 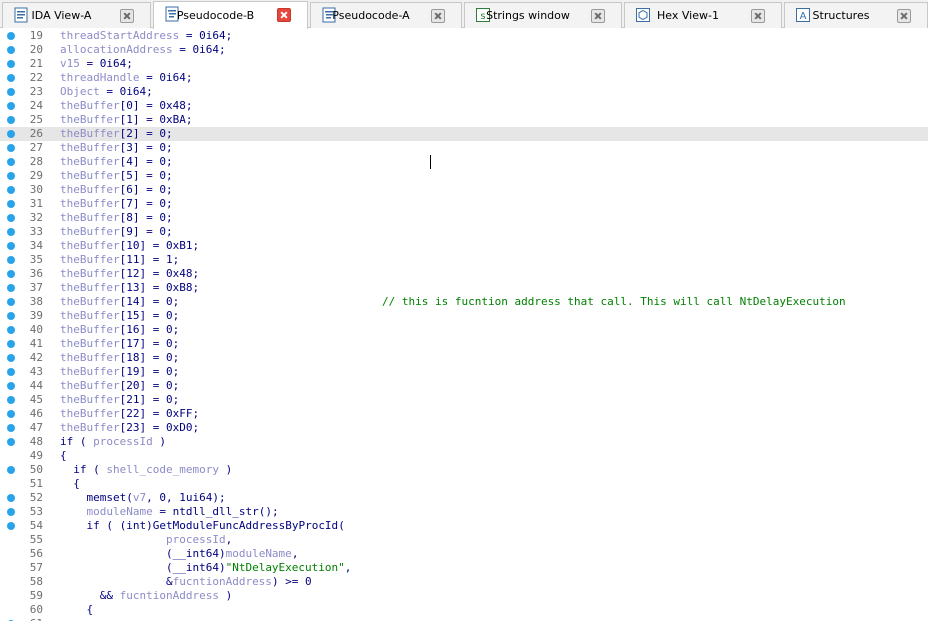 I want to click on code-line: 56 (__int64)moduleName,, so click(x=464, y=554).